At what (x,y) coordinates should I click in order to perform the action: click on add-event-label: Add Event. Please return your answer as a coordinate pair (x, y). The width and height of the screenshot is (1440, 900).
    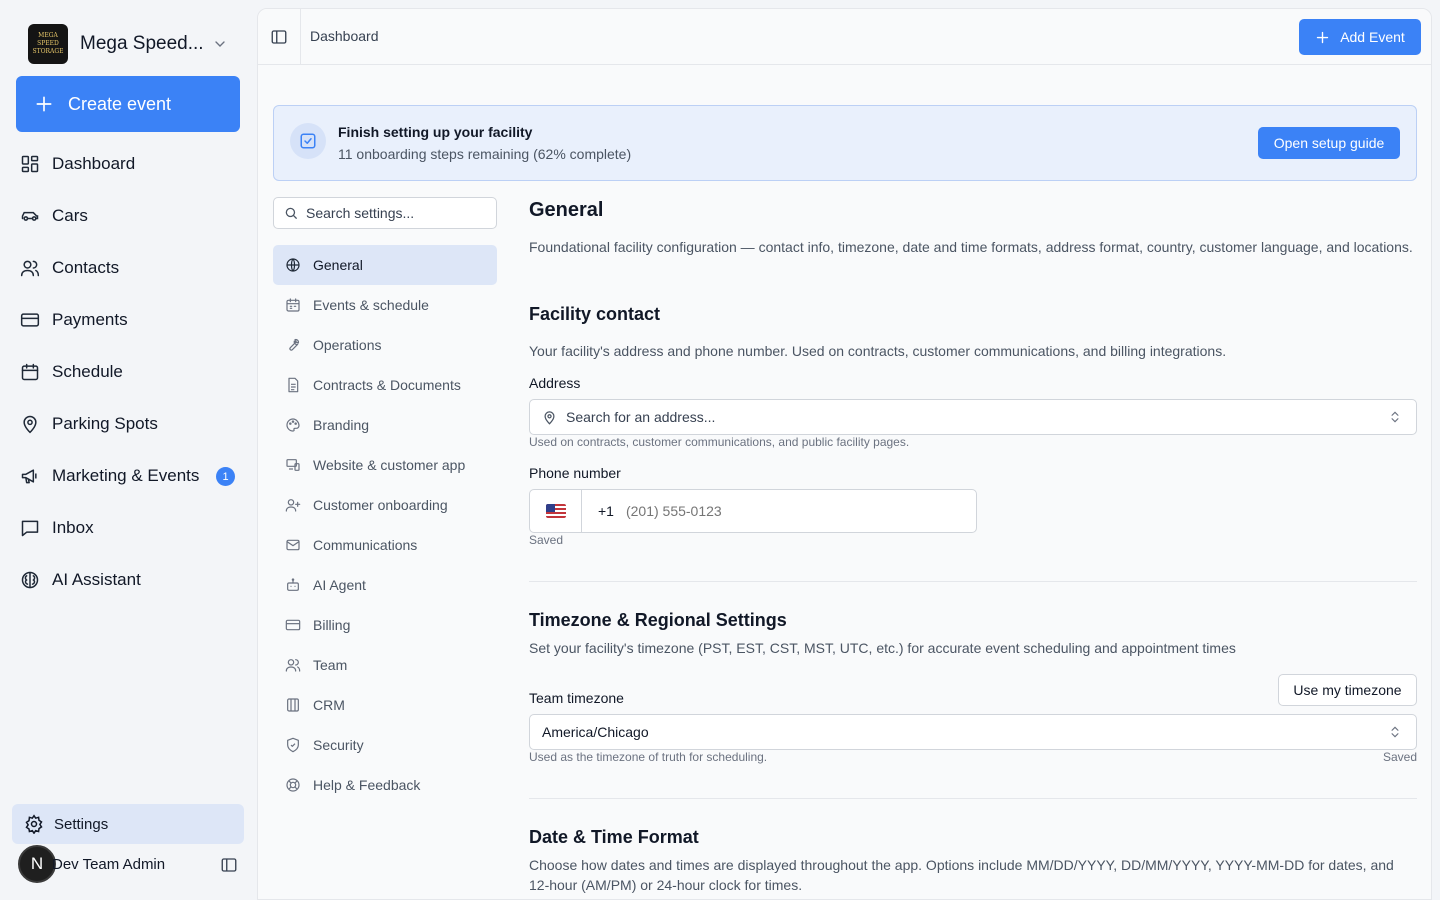
    Looking at the image, I should click on (1372, 37).